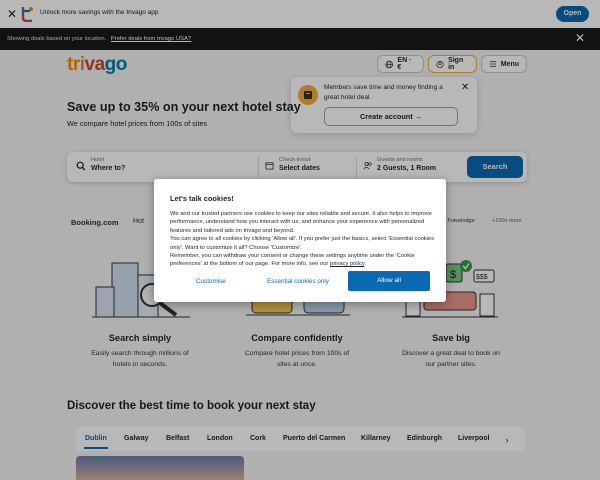 The height and width of the screenshot is (480, 600). I want to click on customise-button: Customise, so click(211, 281).